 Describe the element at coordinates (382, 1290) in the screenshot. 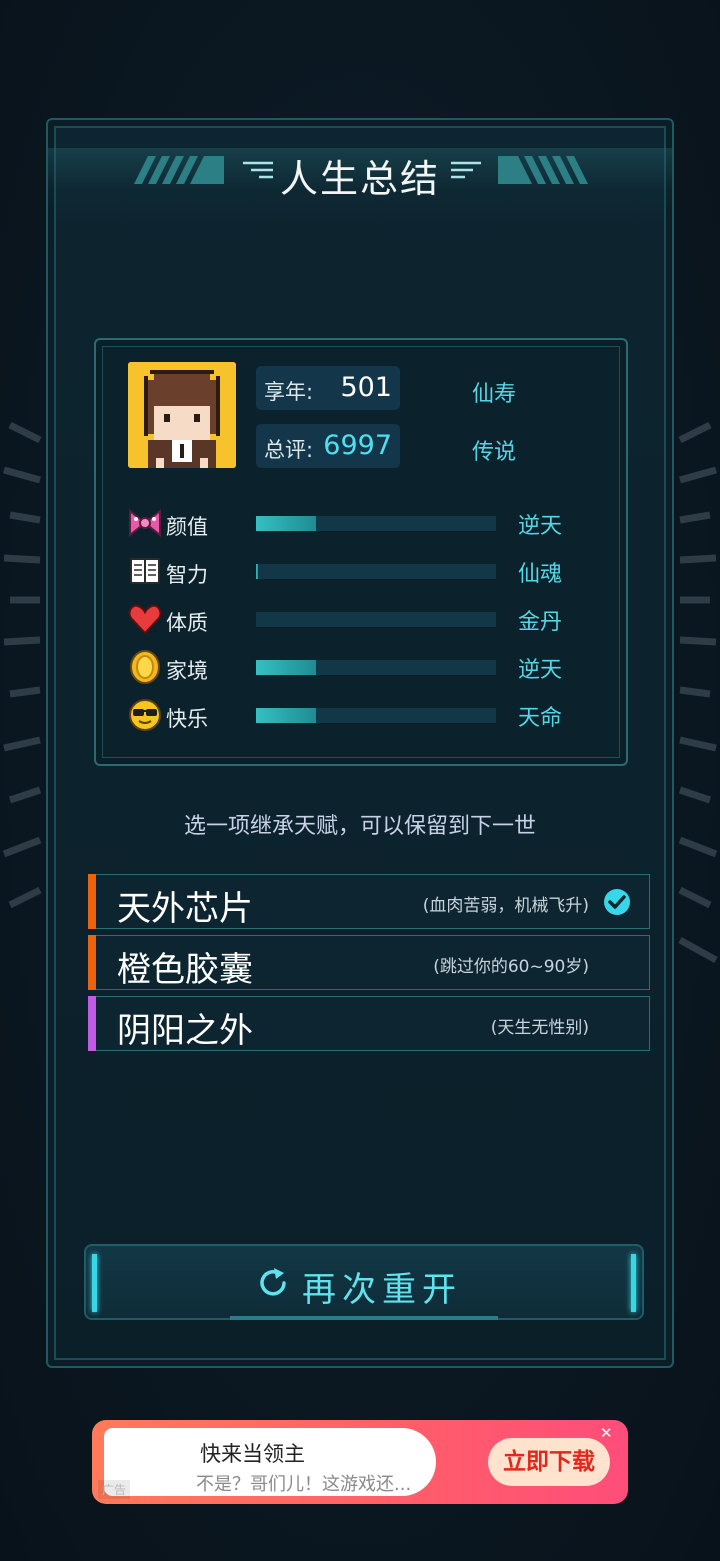

I see `restart-label: 再次重开` at that location.